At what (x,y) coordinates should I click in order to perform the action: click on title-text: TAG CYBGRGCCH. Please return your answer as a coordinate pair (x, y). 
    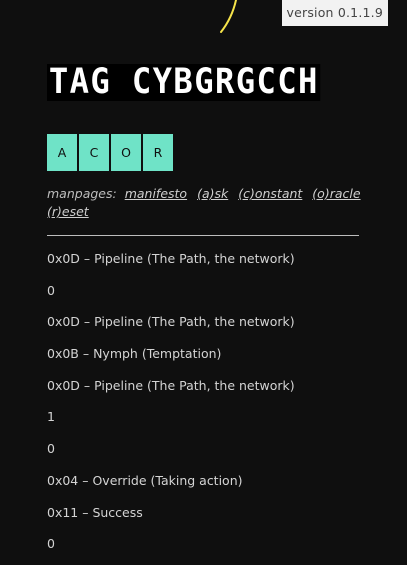
    Looking at the image, I should click on (184, 82).